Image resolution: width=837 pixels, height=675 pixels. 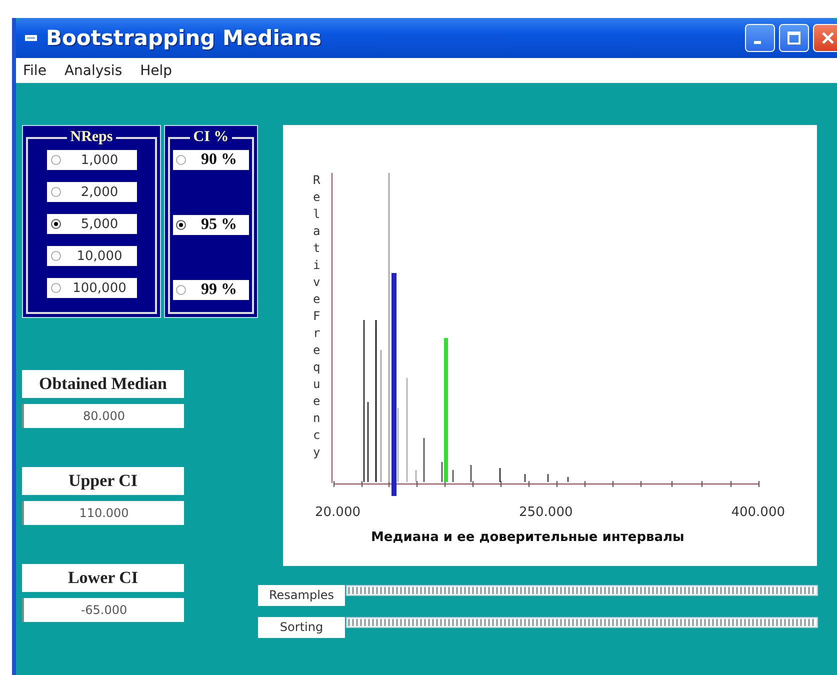 I want to click on radio-option: 95 %, so click(x=211, y=225).